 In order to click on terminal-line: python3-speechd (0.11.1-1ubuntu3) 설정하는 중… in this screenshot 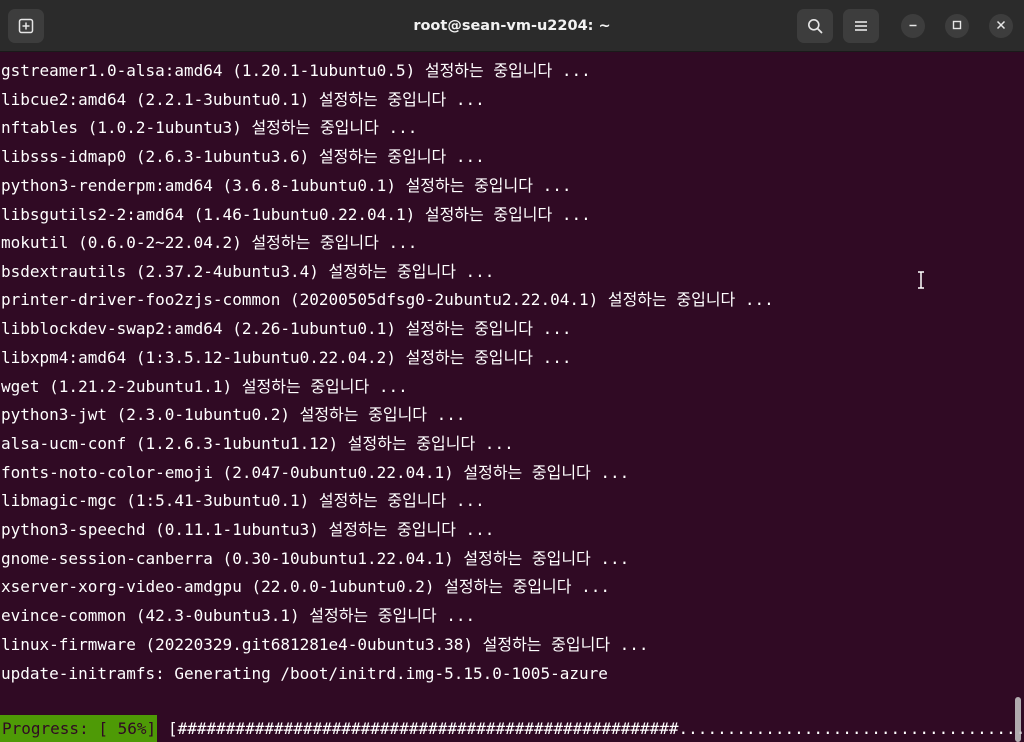, I will do `click(248, 529)`.